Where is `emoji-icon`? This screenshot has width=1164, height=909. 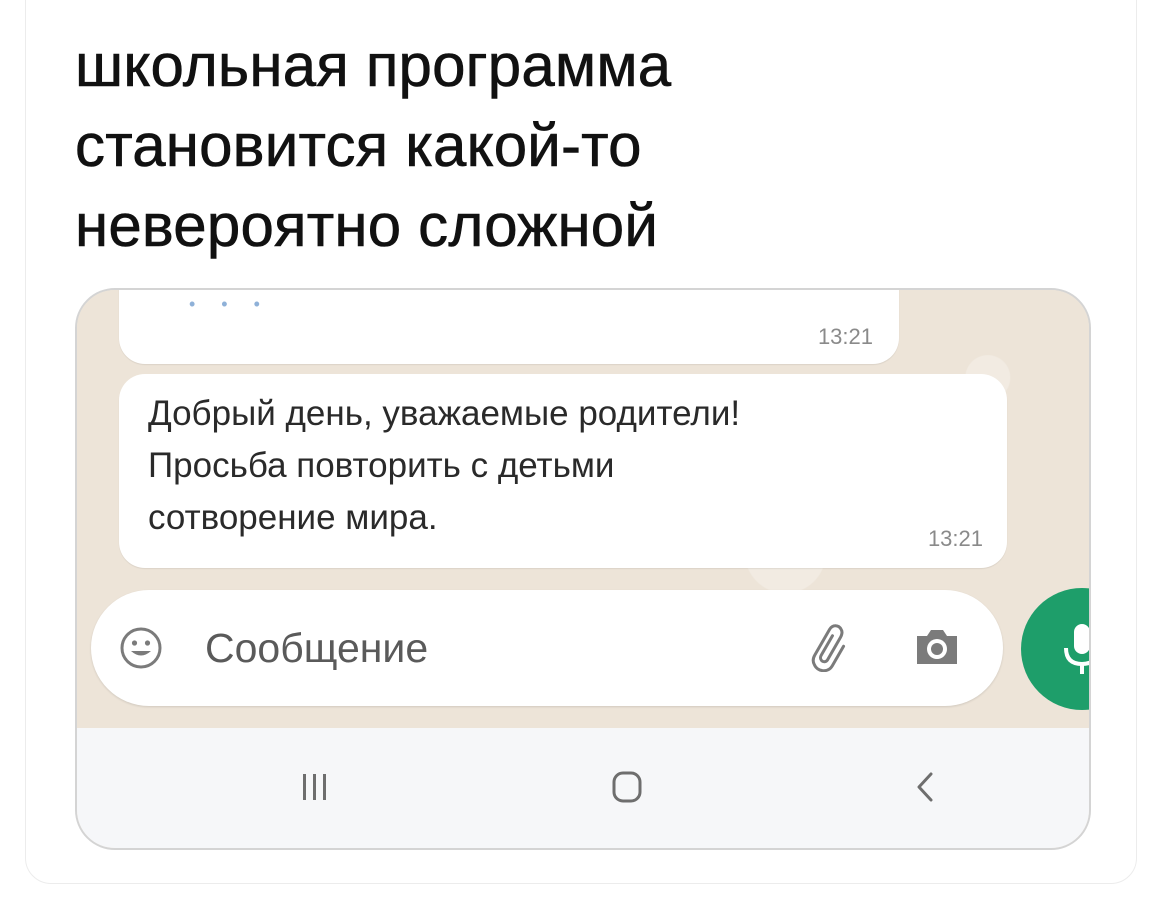
emoji-icon is located at coordinates (141, 648).